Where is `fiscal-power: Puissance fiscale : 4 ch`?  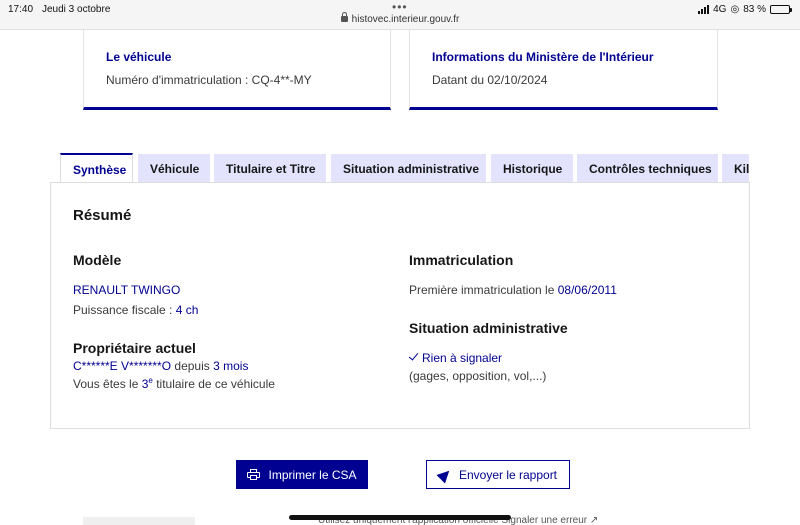 fiscal-power: Puissance fiscale : 4 ch is located at coordinates (136, 310).